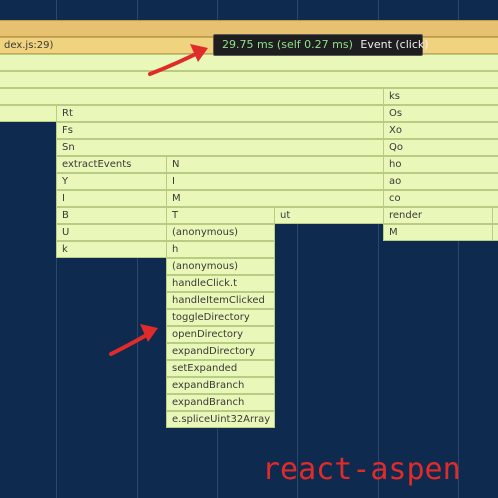  I want to click on flame-frame: Os, so click(440, 113).